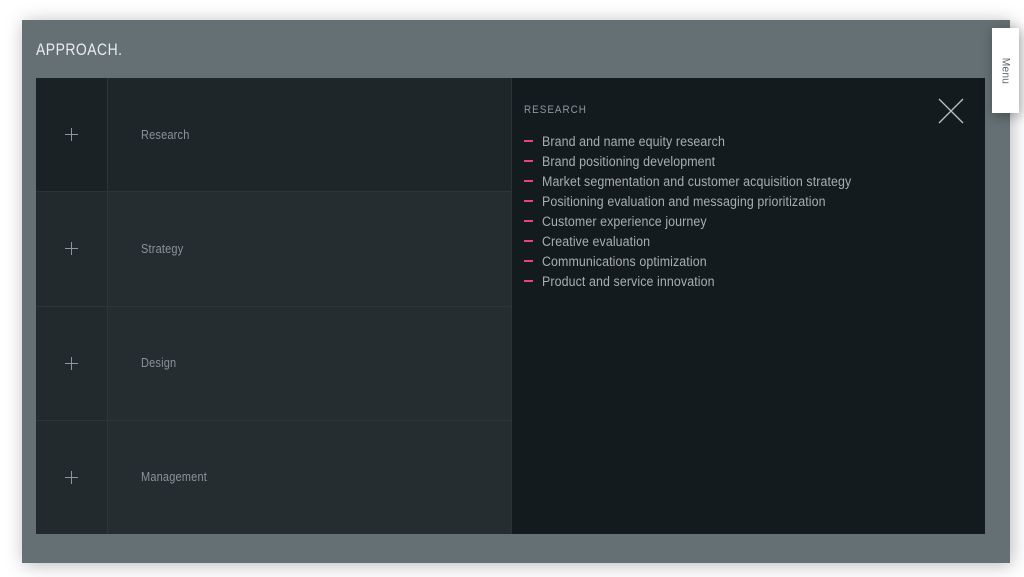  Describe the element at coordinates (747, 142) in the screenshot. I see `list-item: Brand and name equity research` at that location.